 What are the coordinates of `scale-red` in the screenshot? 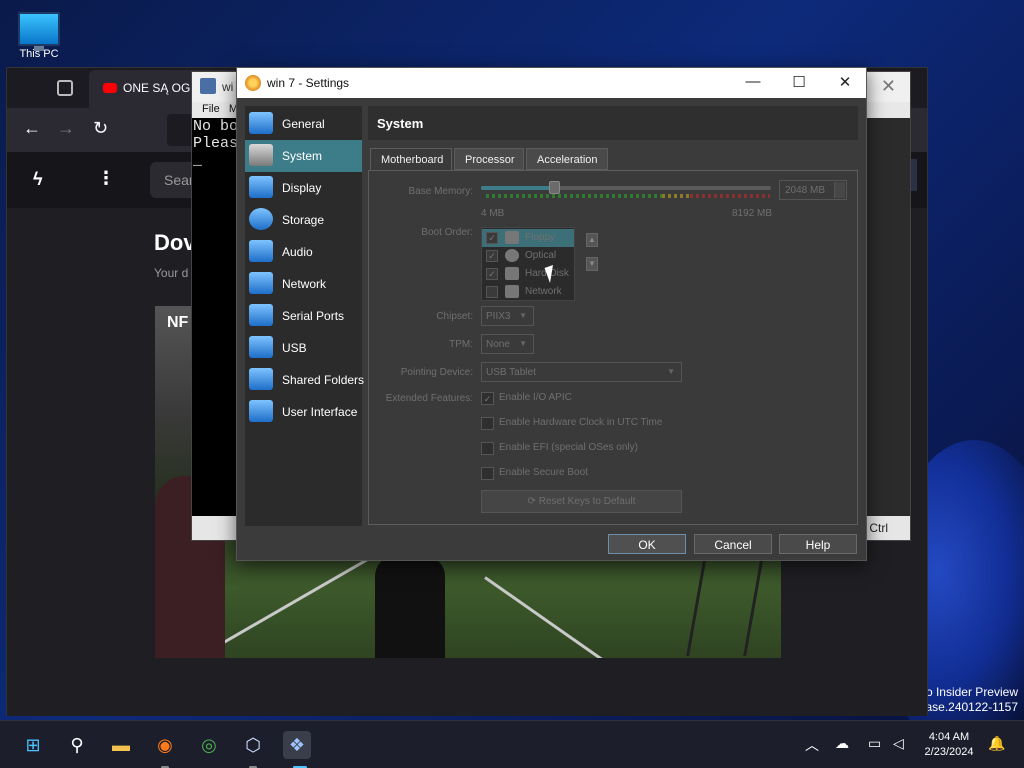 It's located at (730, 196).